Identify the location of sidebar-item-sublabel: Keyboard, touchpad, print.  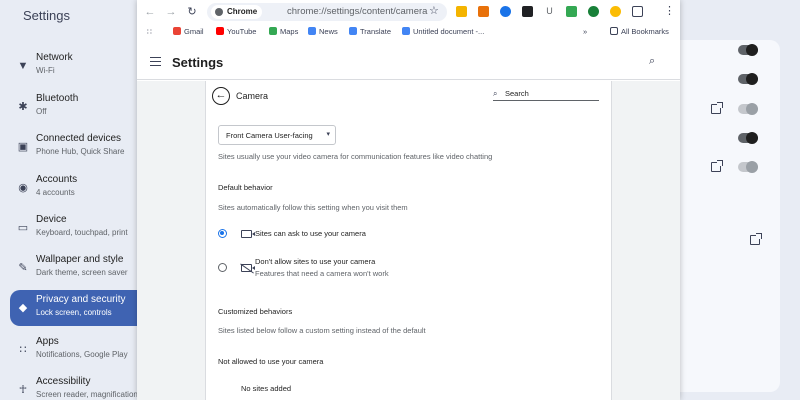
(82, 232).